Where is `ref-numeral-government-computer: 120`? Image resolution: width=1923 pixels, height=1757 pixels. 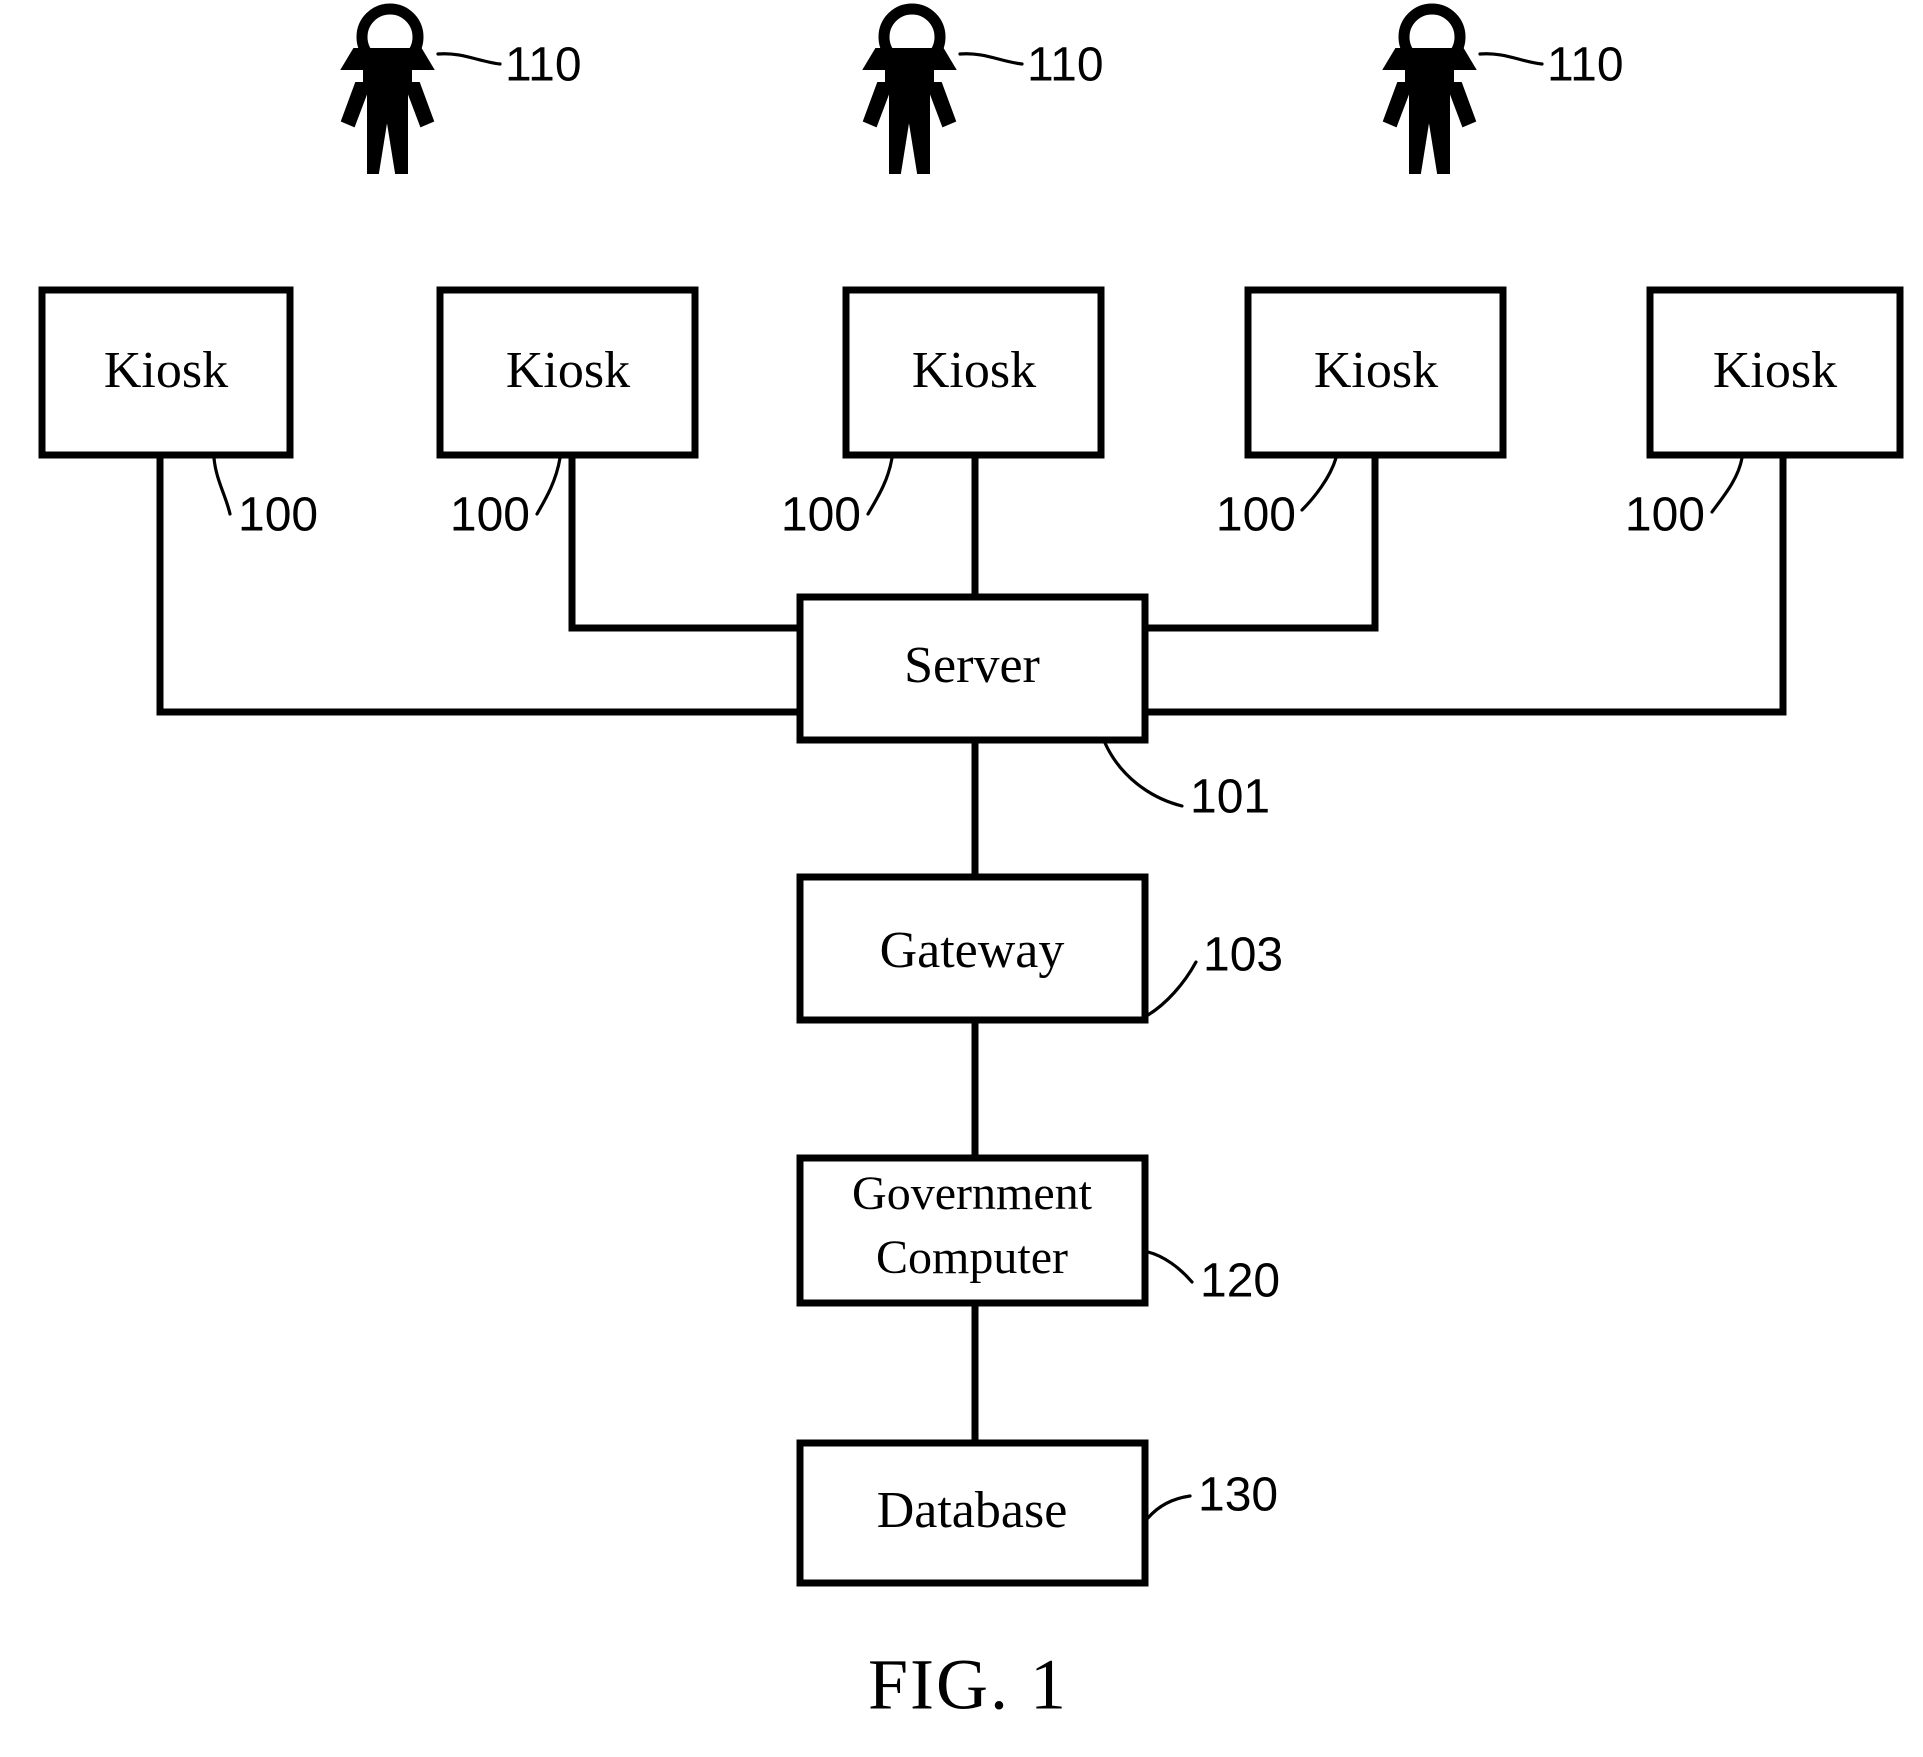
ref-numeral-government-computer: 120 is located at coordinates (1240, 1281).